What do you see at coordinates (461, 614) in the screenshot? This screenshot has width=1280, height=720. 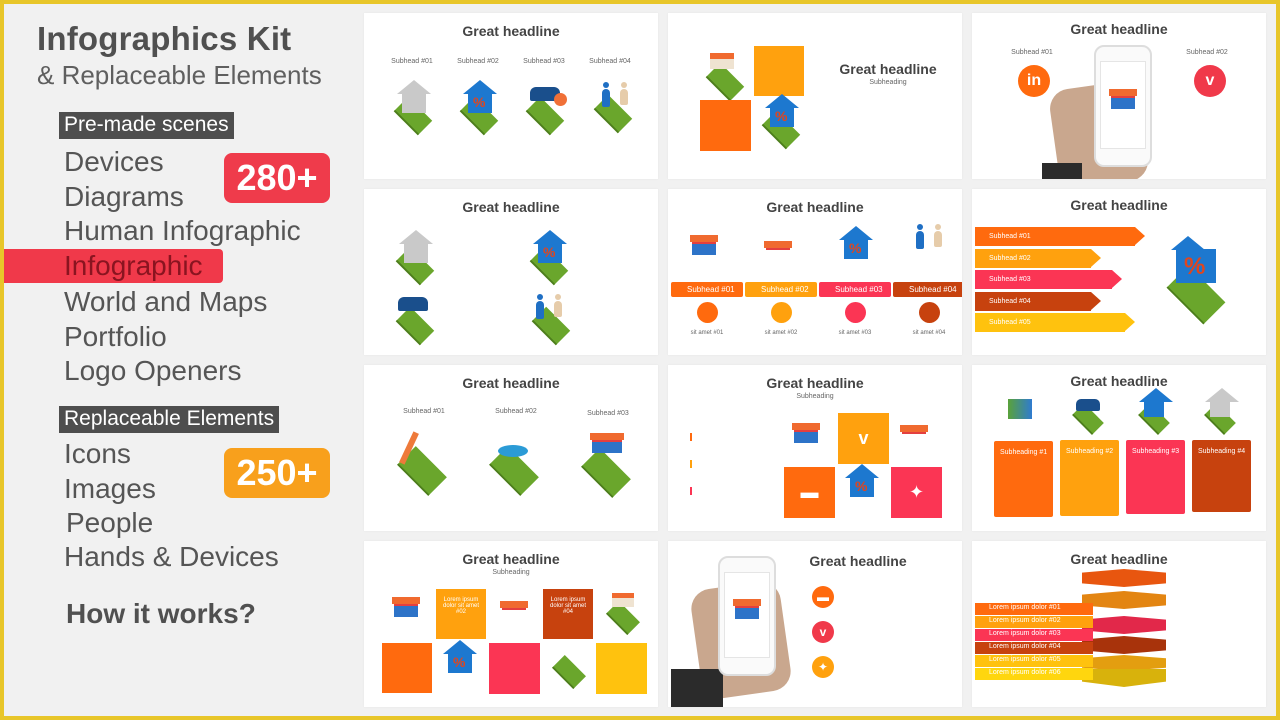 I see `text-tile: Lorem ipsum dolor sit amet #02` at bounding box center [461, 614].